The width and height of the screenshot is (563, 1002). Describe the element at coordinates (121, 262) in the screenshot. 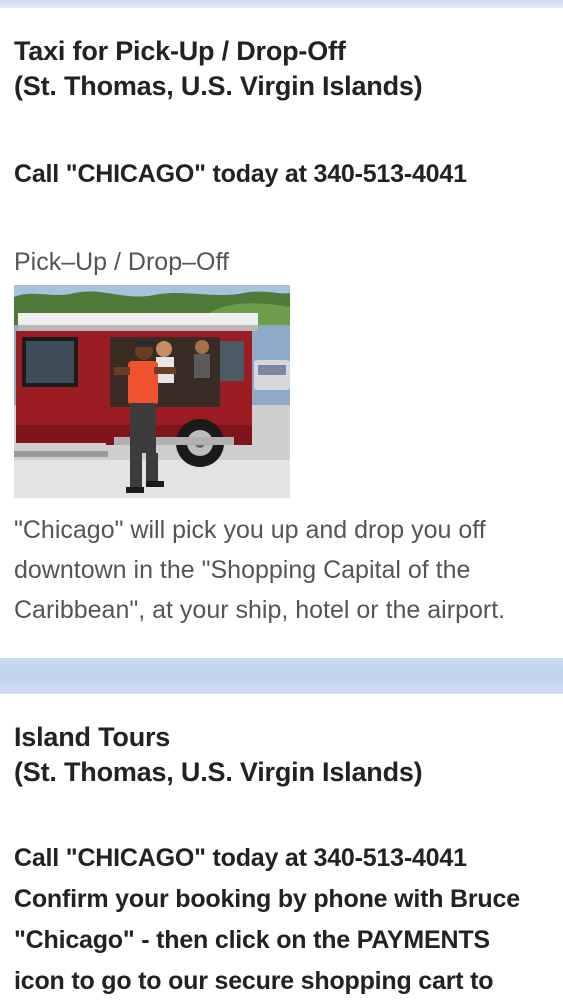

I see `photo-caption: Pick–Up / Drop–Off` at that location.